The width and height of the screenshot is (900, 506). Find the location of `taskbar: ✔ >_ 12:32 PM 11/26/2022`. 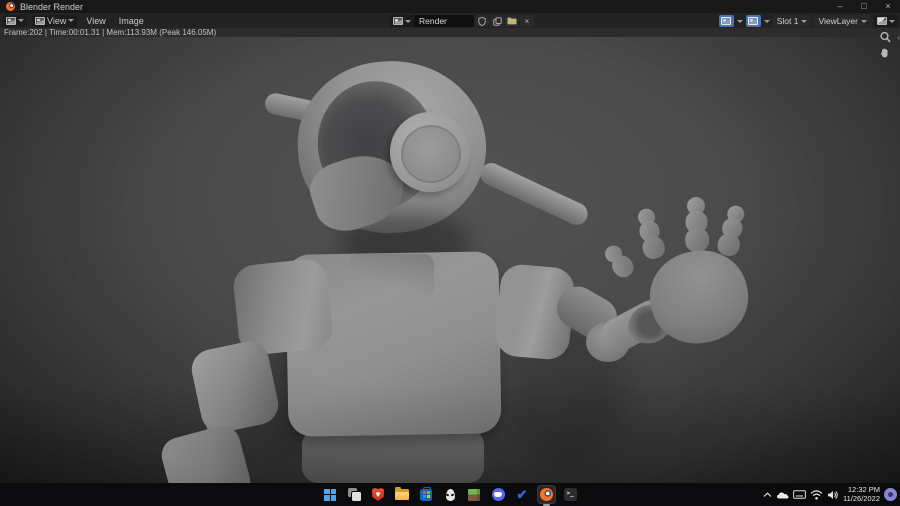

taskbar: ✔ >_ 12:32 PM 11/26/2022 is located at coordinates (450, 494).